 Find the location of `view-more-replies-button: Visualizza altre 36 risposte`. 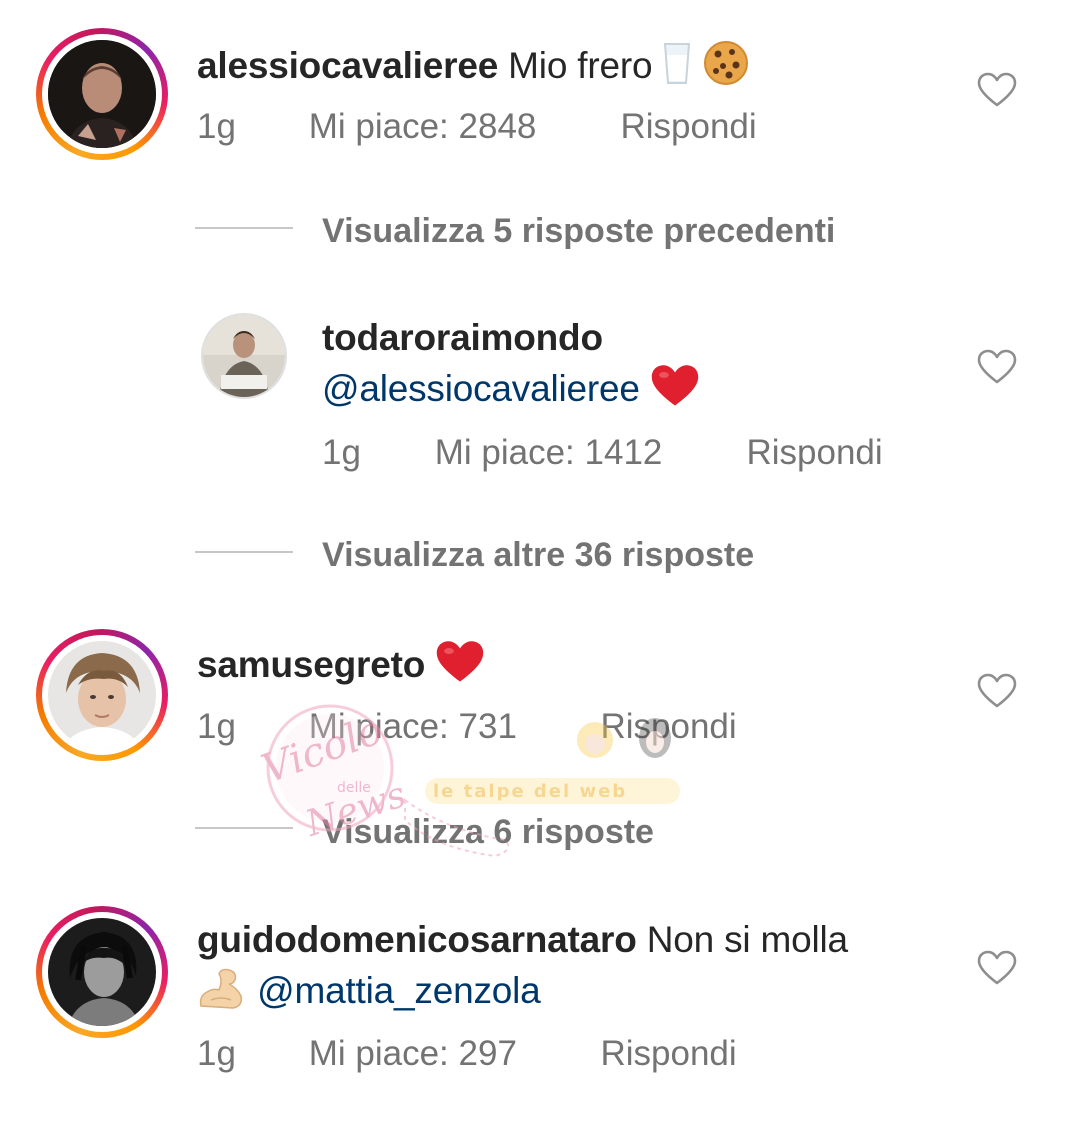

view-more-replies-button: Visualizza altre 36 risposte is located at coordinates (538, 555).